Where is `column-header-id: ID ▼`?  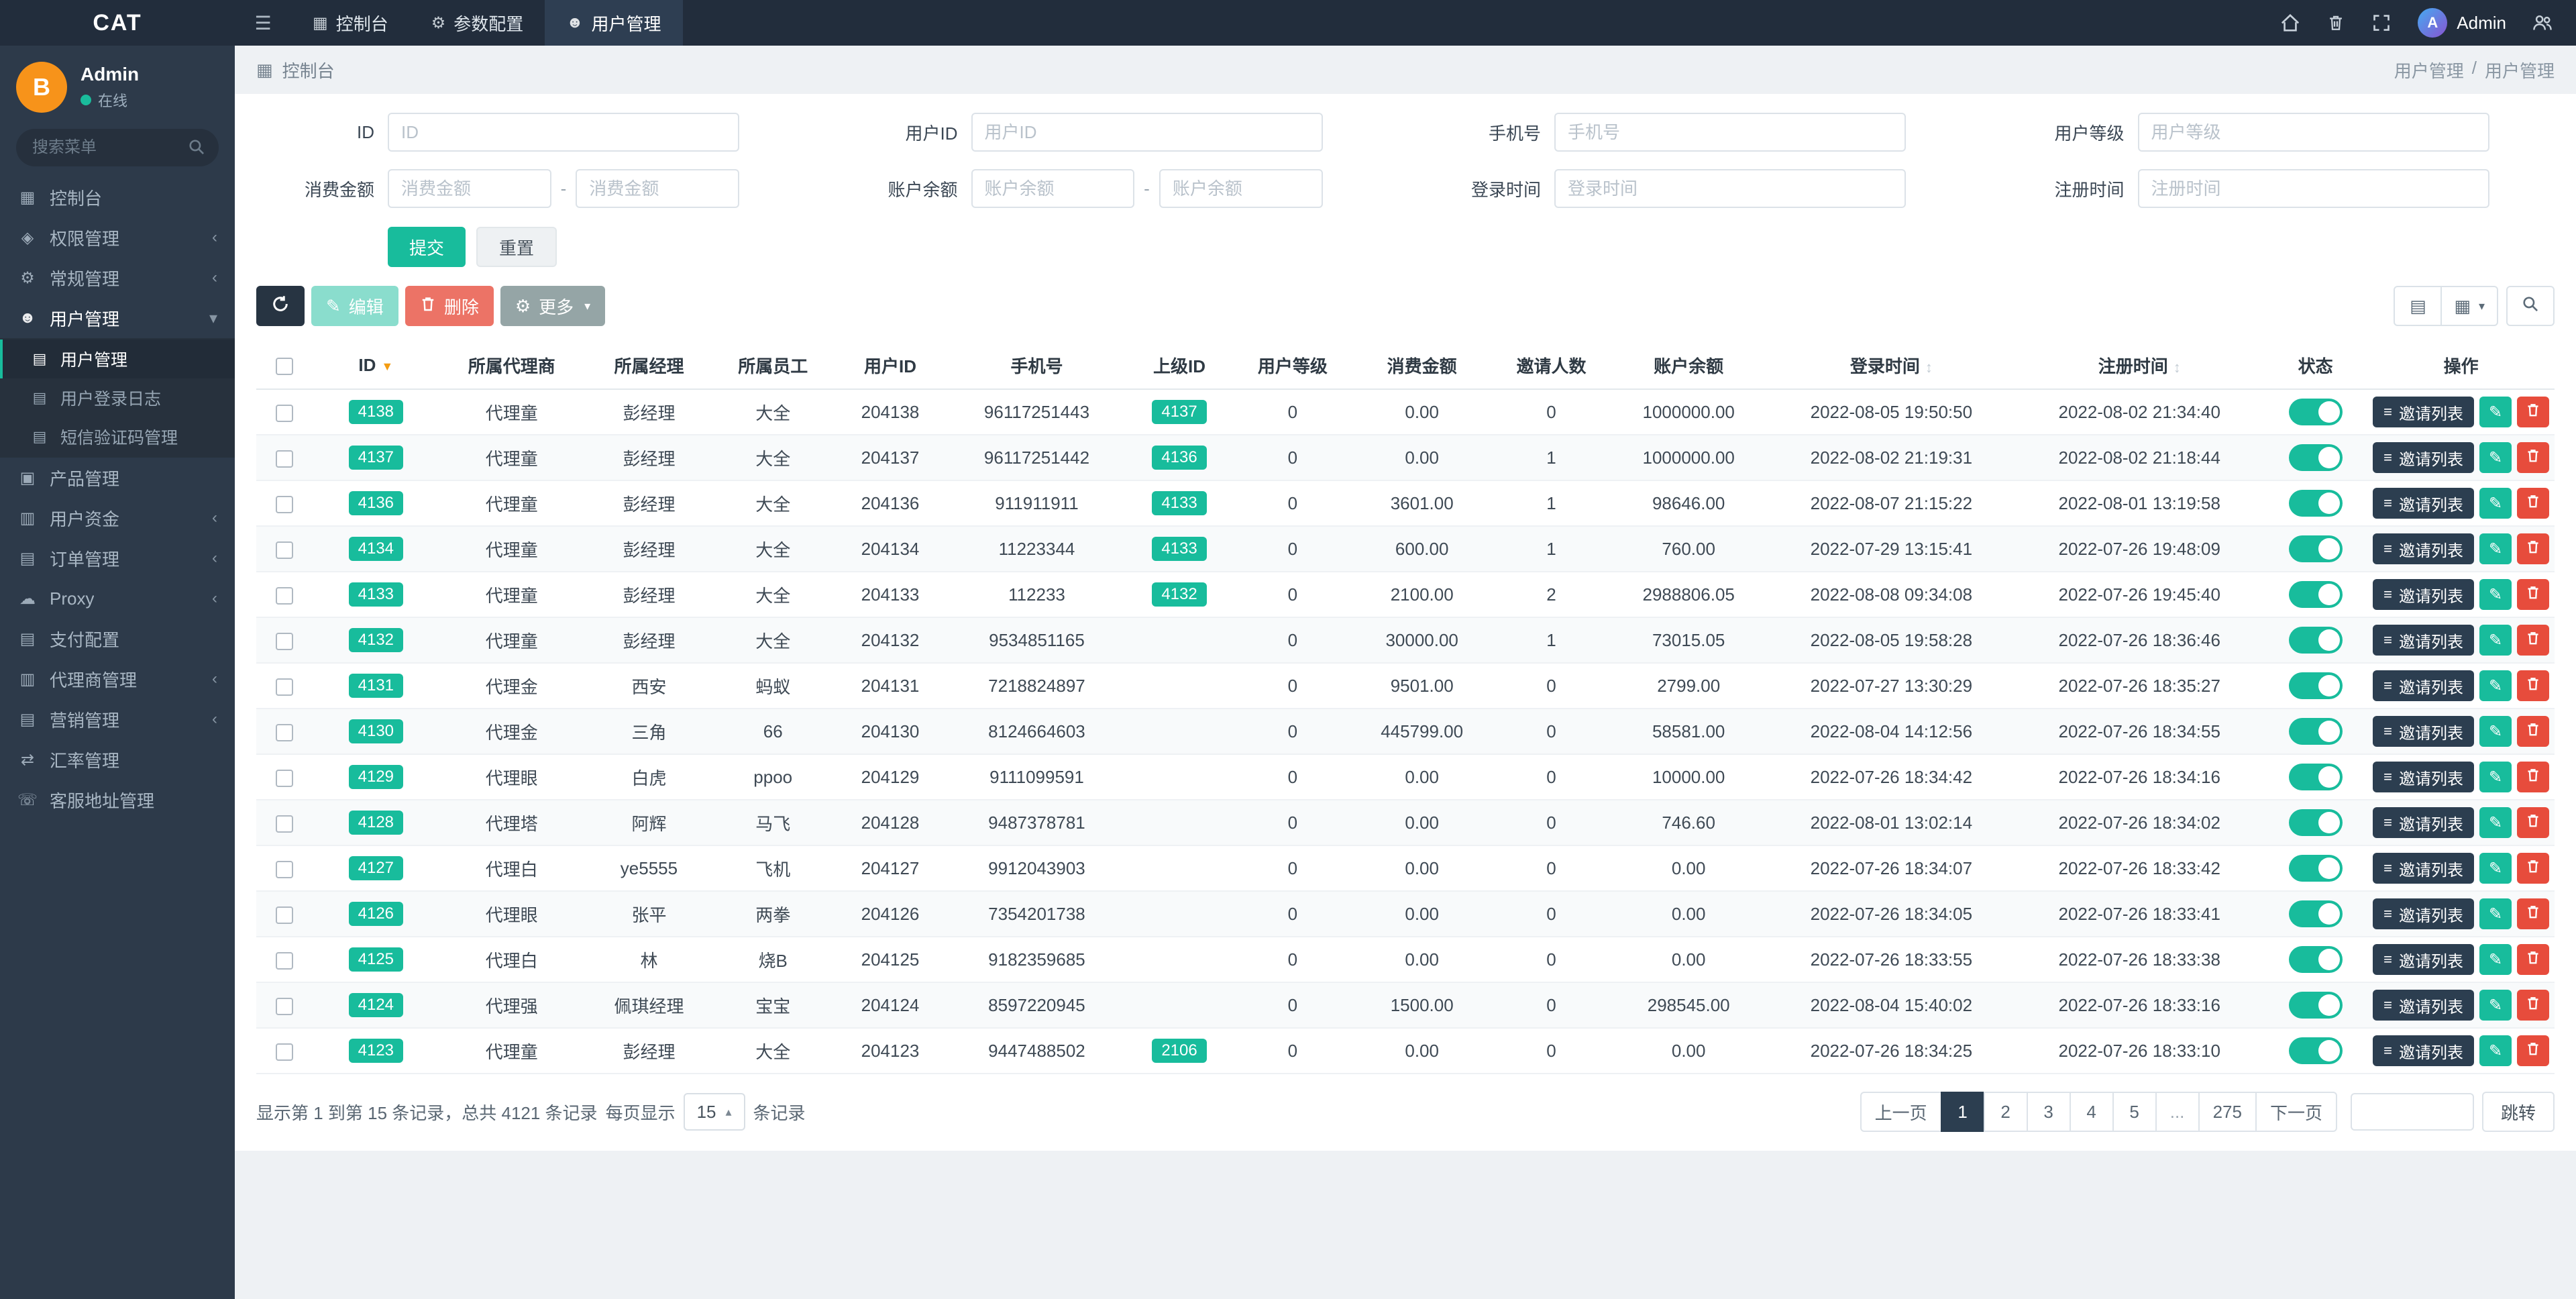
column-header-id: ID ▼ is located at coordinates (376, 366).